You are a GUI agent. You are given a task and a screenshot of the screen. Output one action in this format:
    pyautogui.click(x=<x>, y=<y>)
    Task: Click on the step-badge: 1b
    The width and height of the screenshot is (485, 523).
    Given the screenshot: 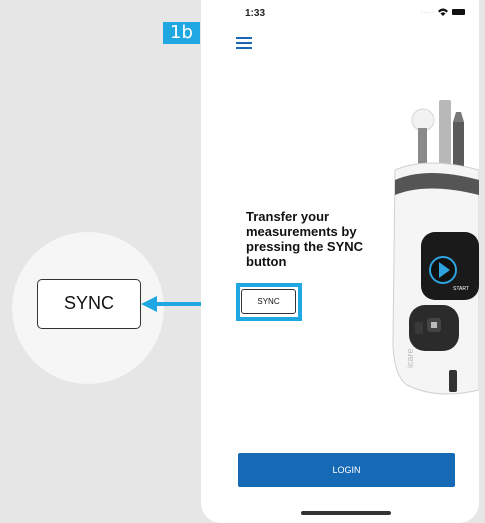 What is the action you would take?
    pyautogui.click(x=181, y=33)
    